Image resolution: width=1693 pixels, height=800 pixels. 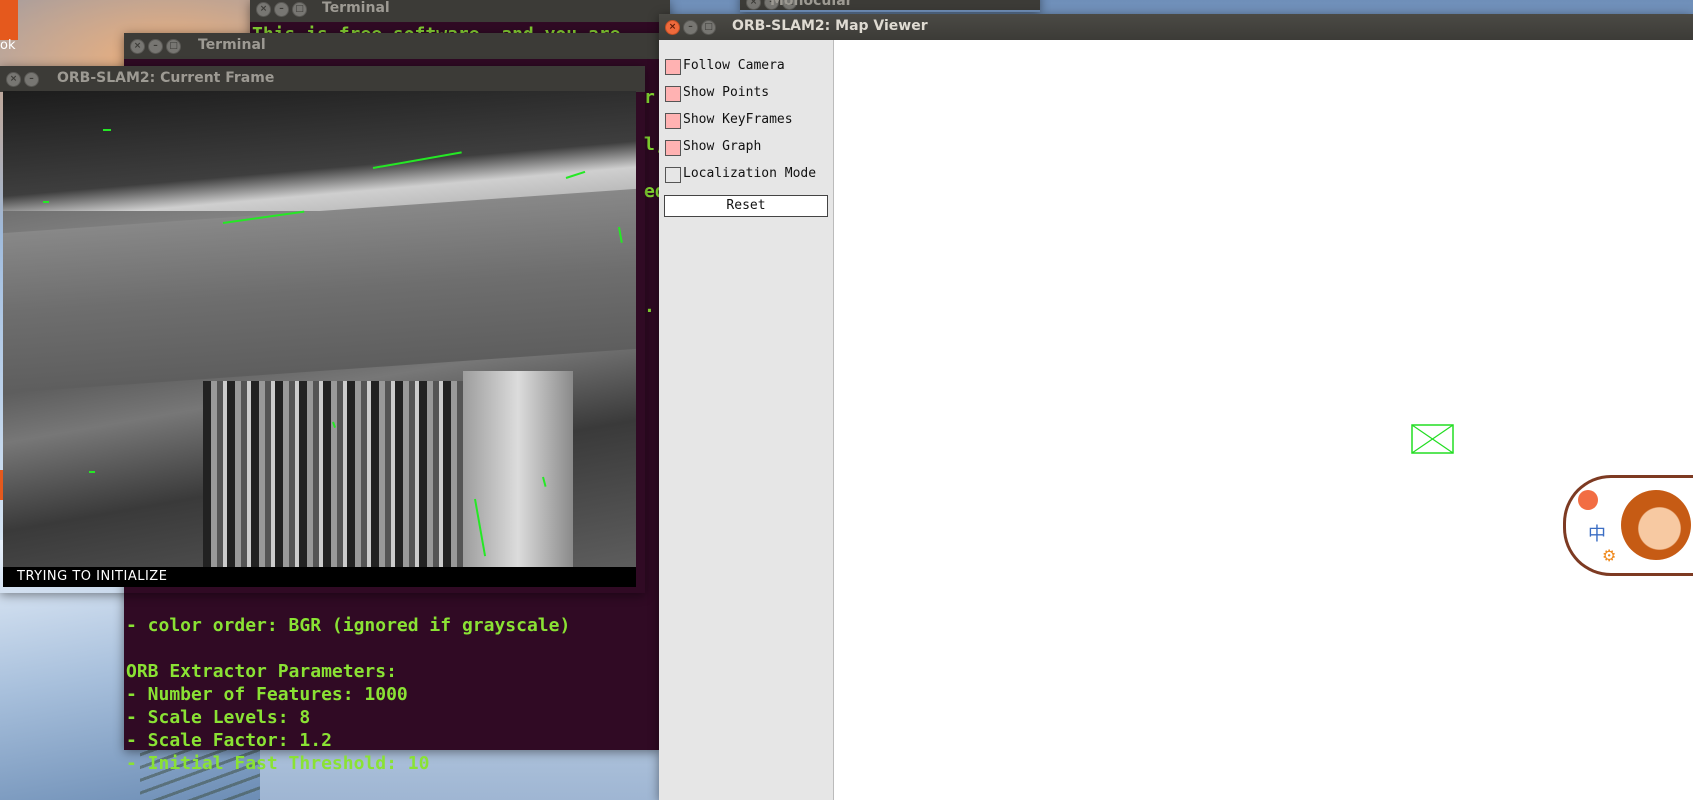 What do you see at coordinates (649, 97) in the screenshot?
I see `terminal-partial-text: r` at bounding box center [649, 97].